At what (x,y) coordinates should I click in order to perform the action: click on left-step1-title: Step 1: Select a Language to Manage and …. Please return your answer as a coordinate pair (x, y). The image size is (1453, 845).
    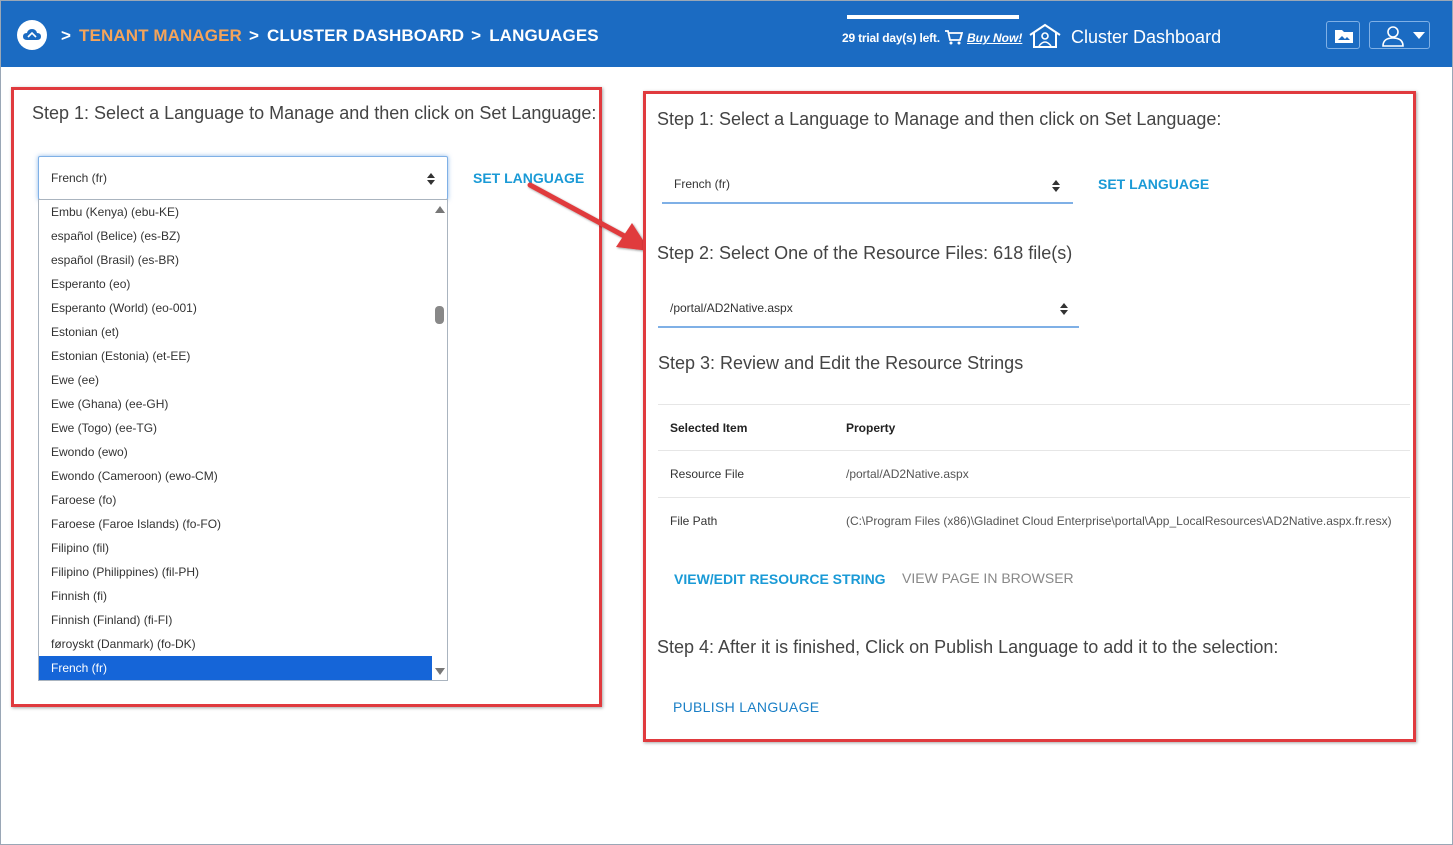
    Looking at the image, I should click on (314, 113).